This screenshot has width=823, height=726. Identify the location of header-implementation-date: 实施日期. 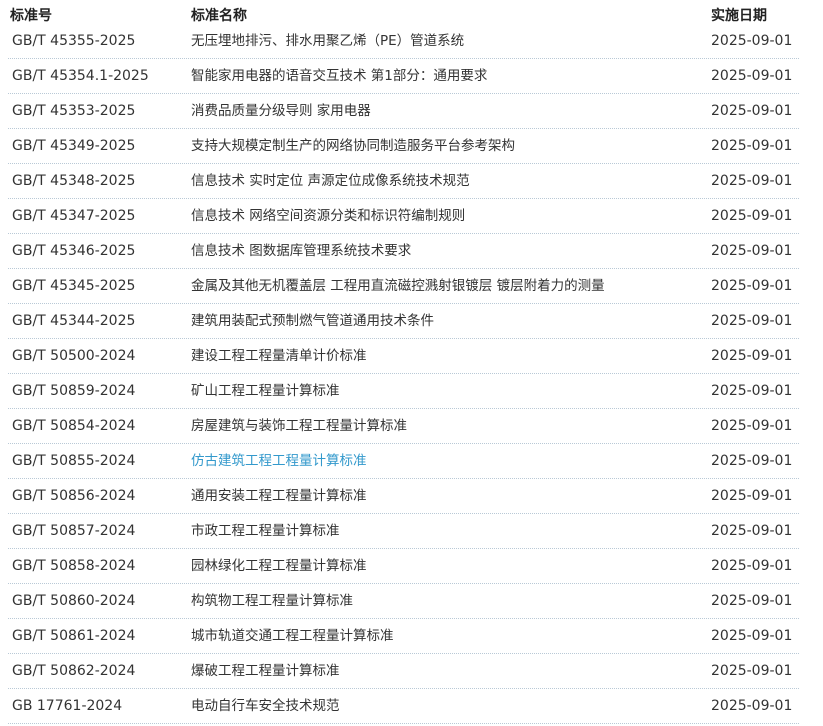
(739, 16).